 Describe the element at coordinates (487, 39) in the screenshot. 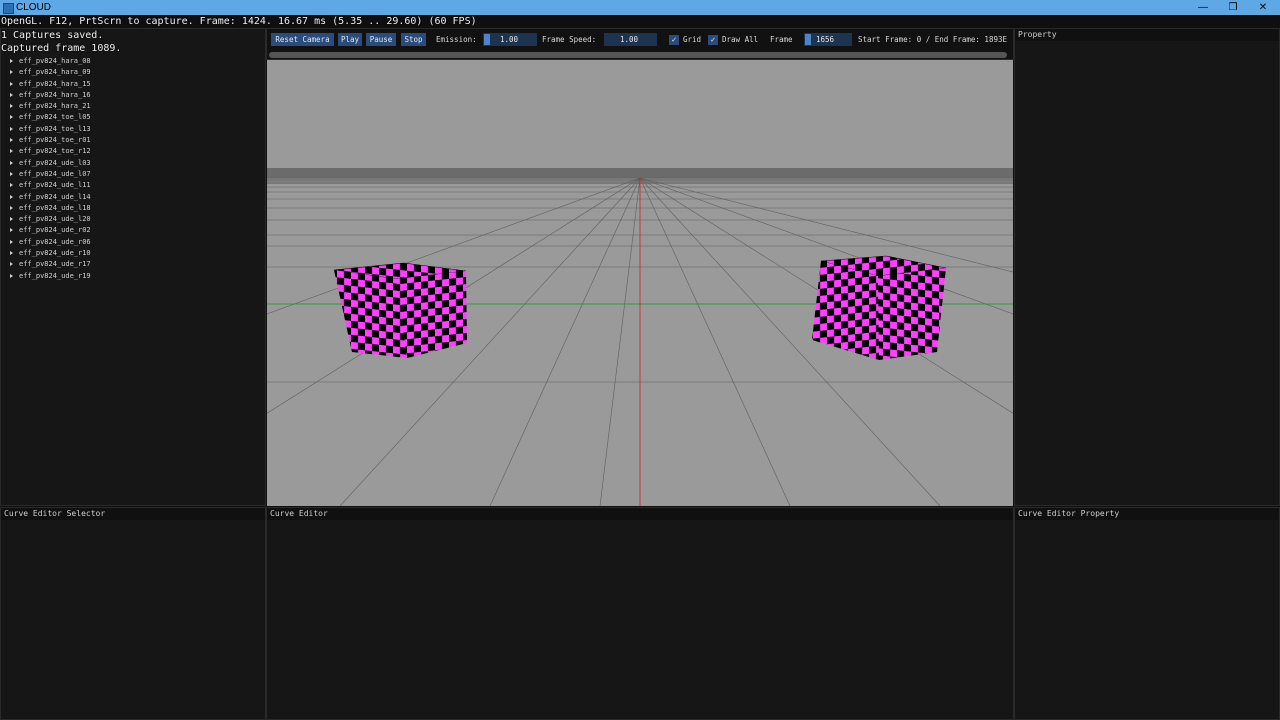

I see `emission-slider-handle` at that location.